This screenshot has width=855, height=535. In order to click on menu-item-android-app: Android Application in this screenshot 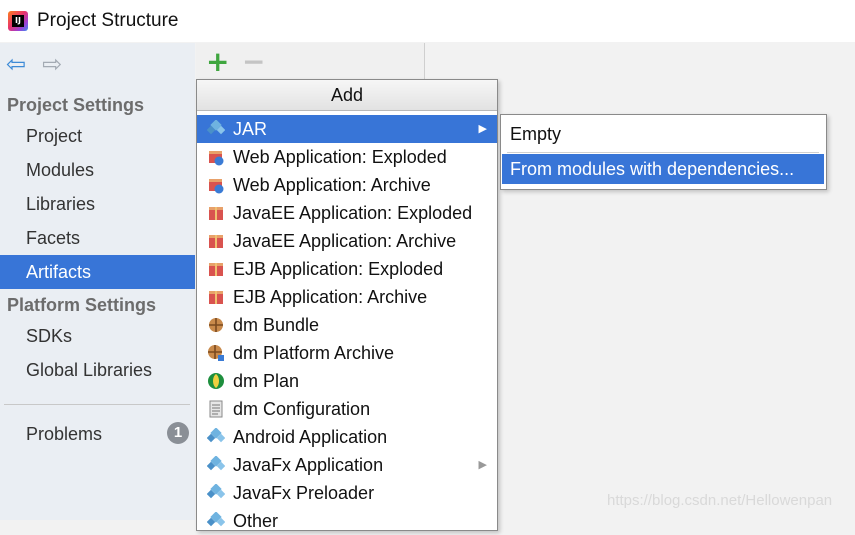, I will do `click(347, 437)`.